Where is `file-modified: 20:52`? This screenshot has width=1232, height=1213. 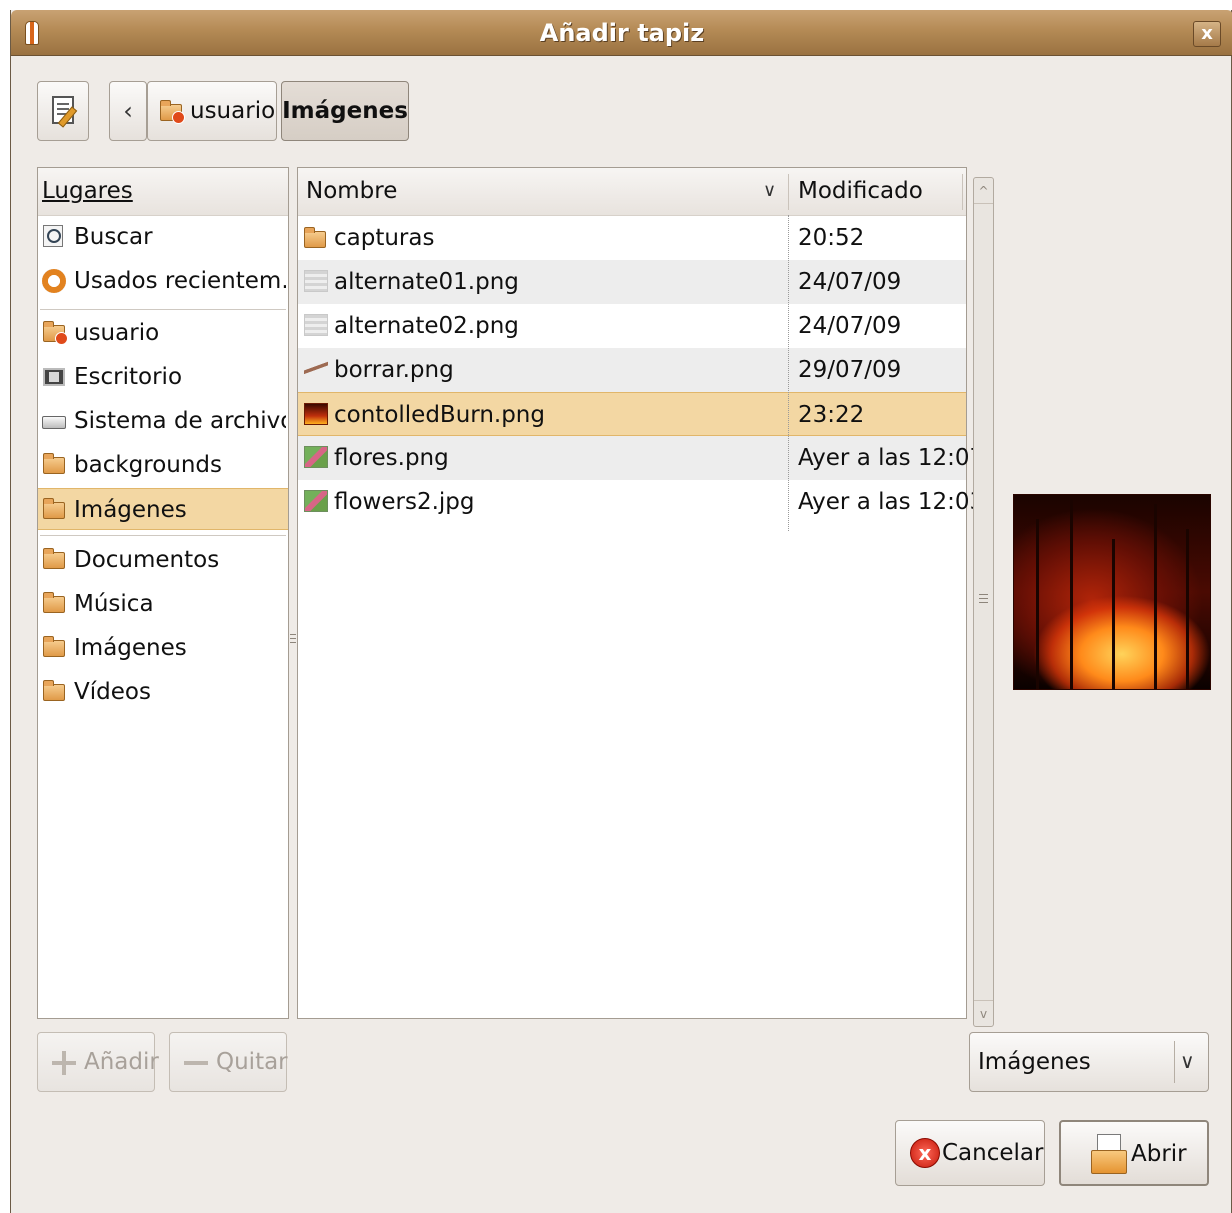
file-modified: 20:52 is located at coordinates (831, 238).